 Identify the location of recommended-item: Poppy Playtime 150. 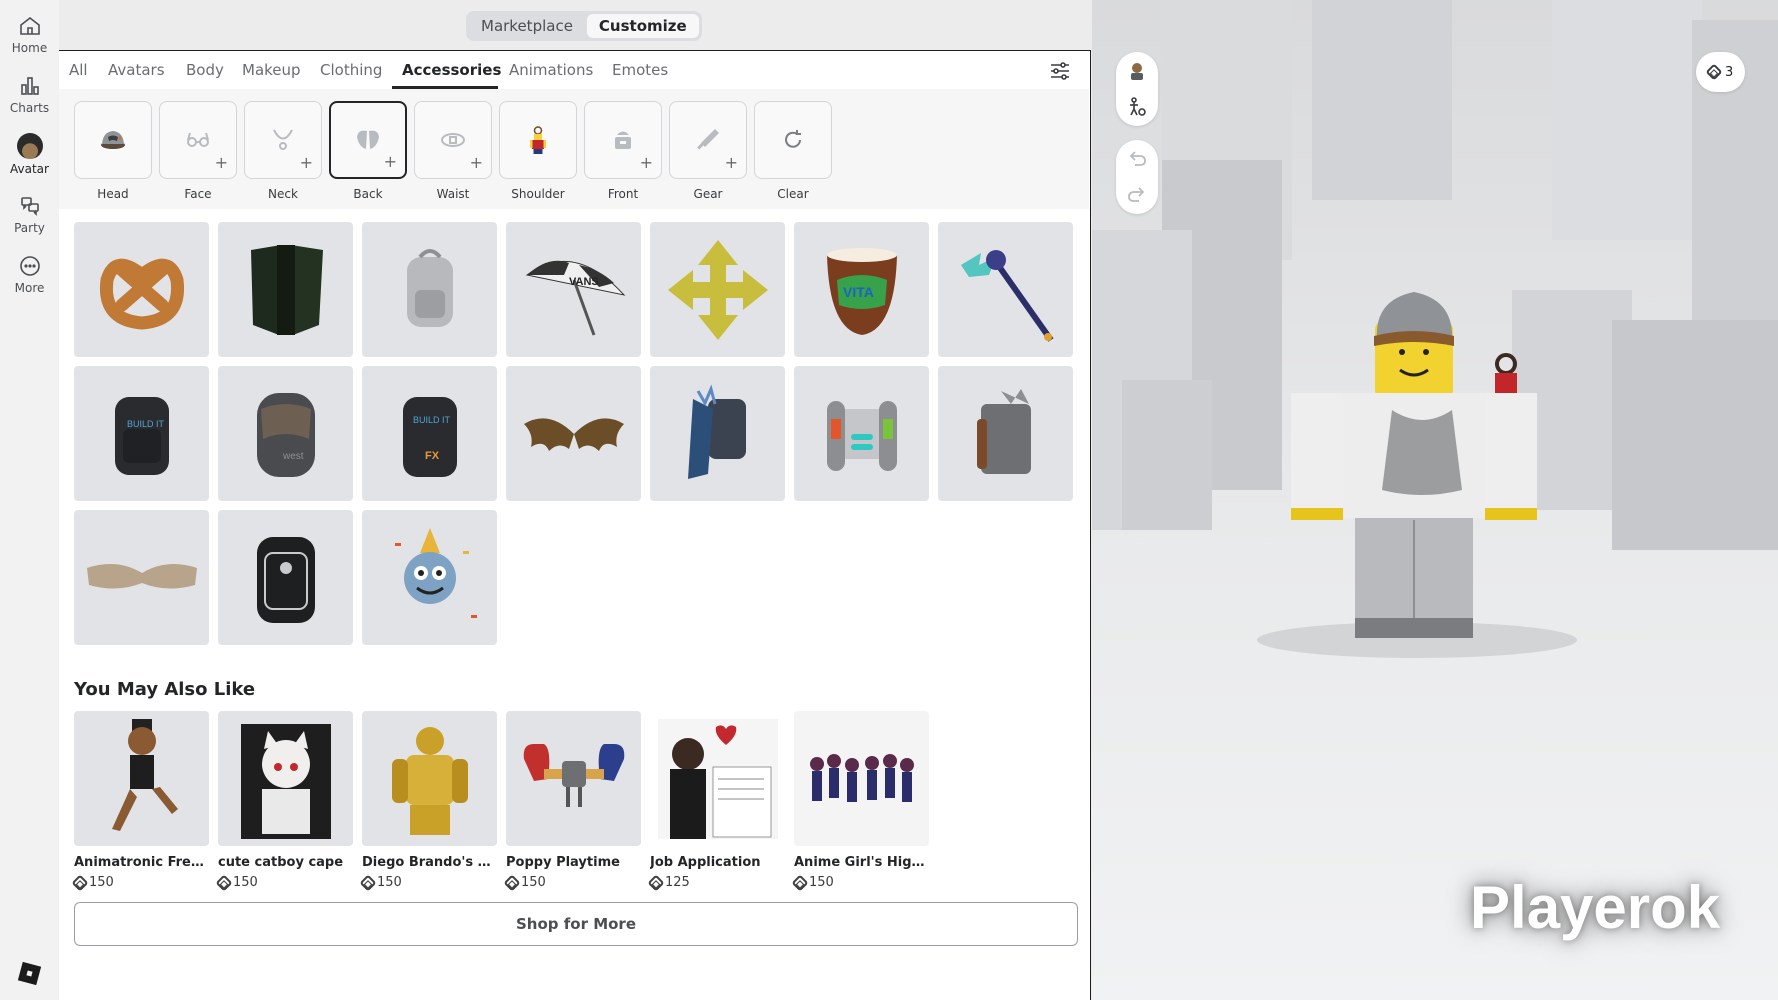
(572, 801).